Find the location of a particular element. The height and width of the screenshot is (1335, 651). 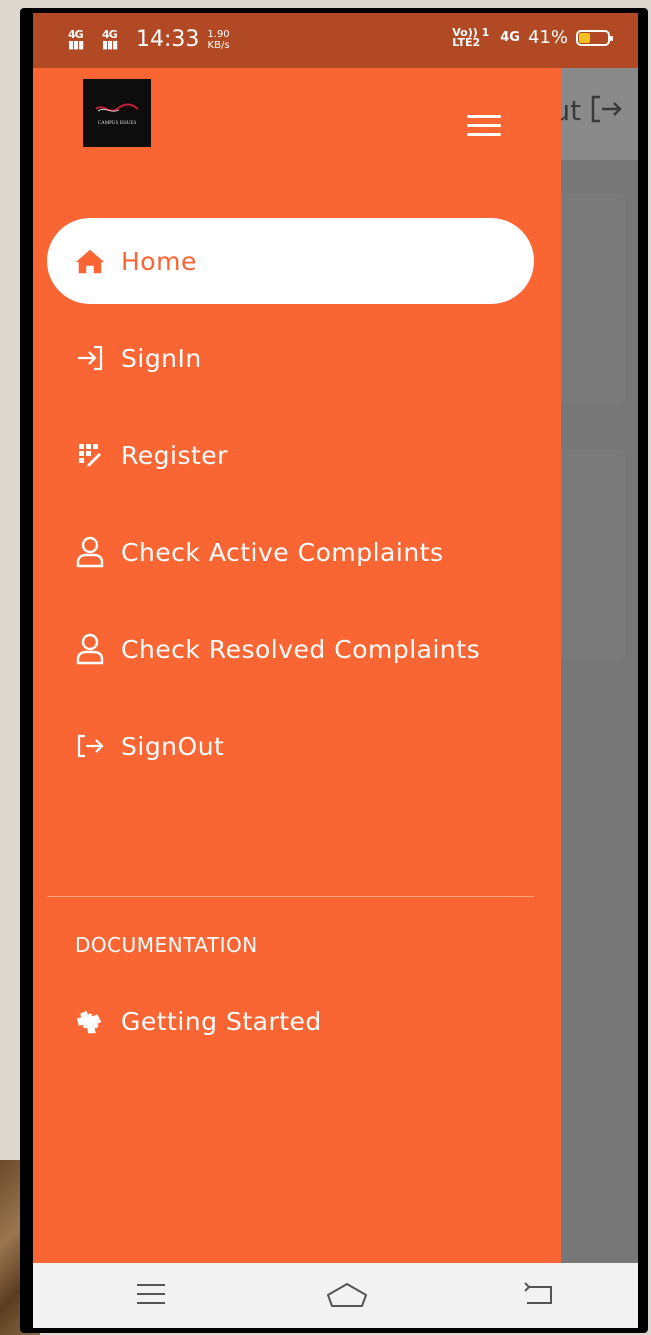

nav-item-label: Check Active Complaints is located at coordinates (282, 552).